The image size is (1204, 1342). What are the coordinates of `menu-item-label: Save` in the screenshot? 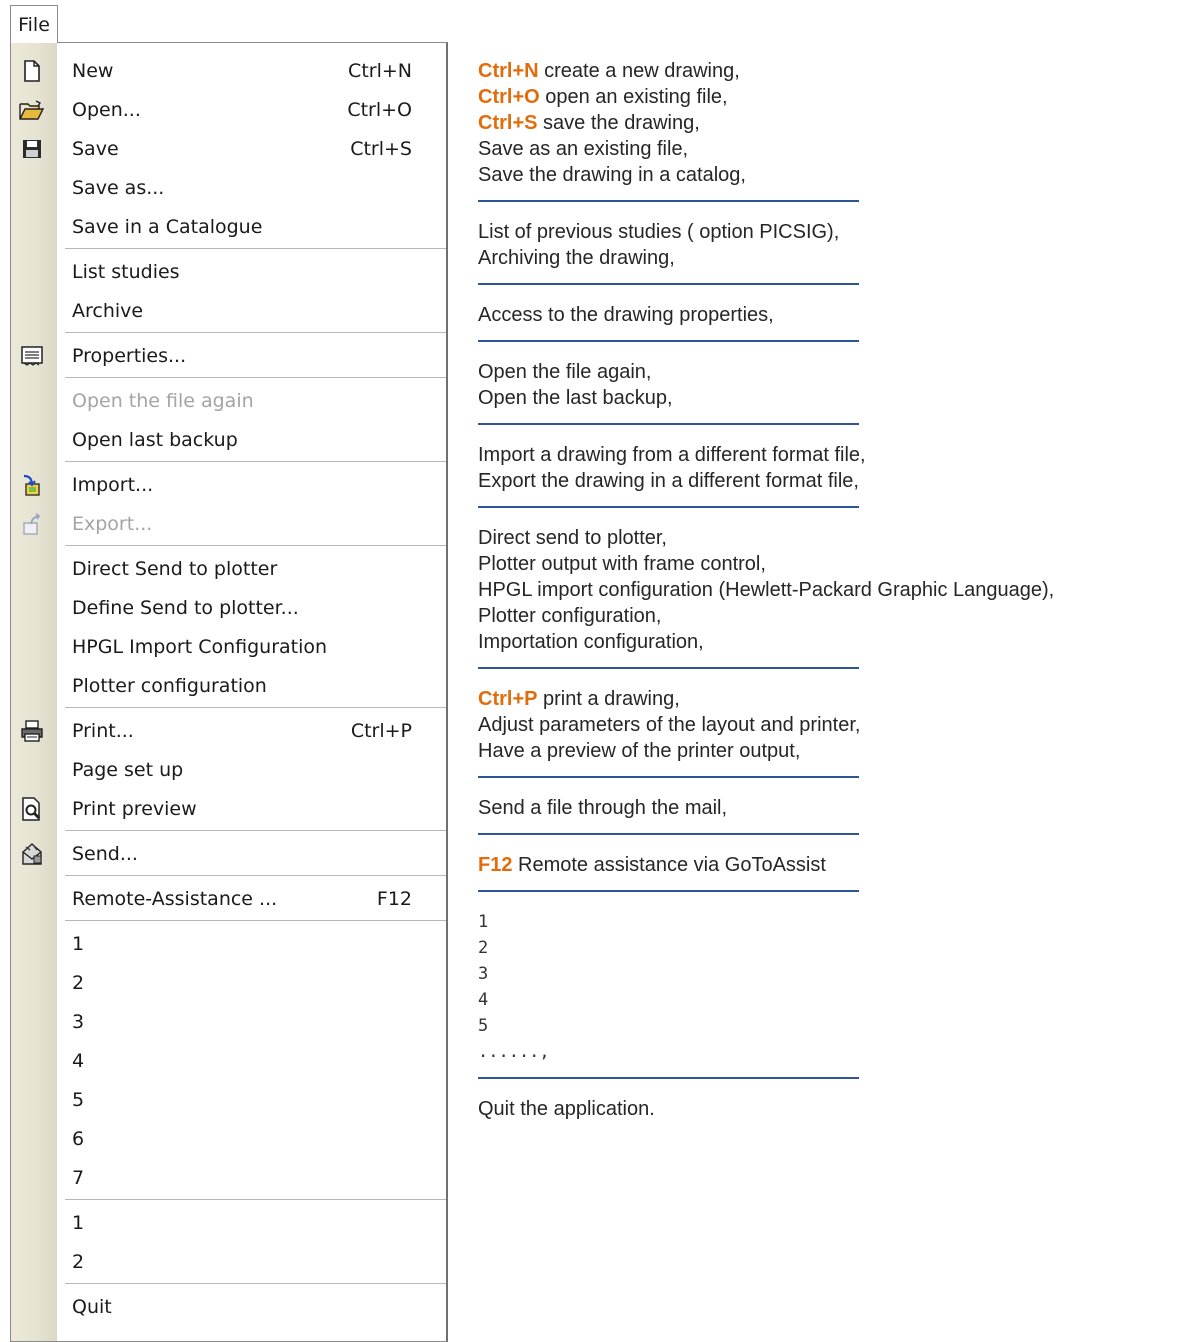 It's located at (95, 148).